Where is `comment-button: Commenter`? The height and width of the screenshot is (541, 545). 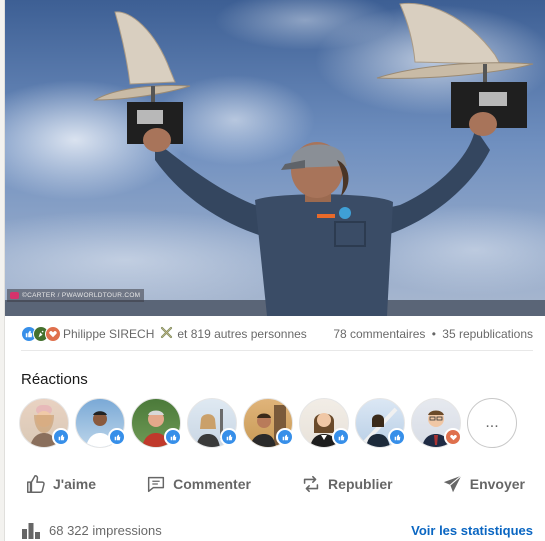 comment-button: Commenter is located at coordinates (198, 484).